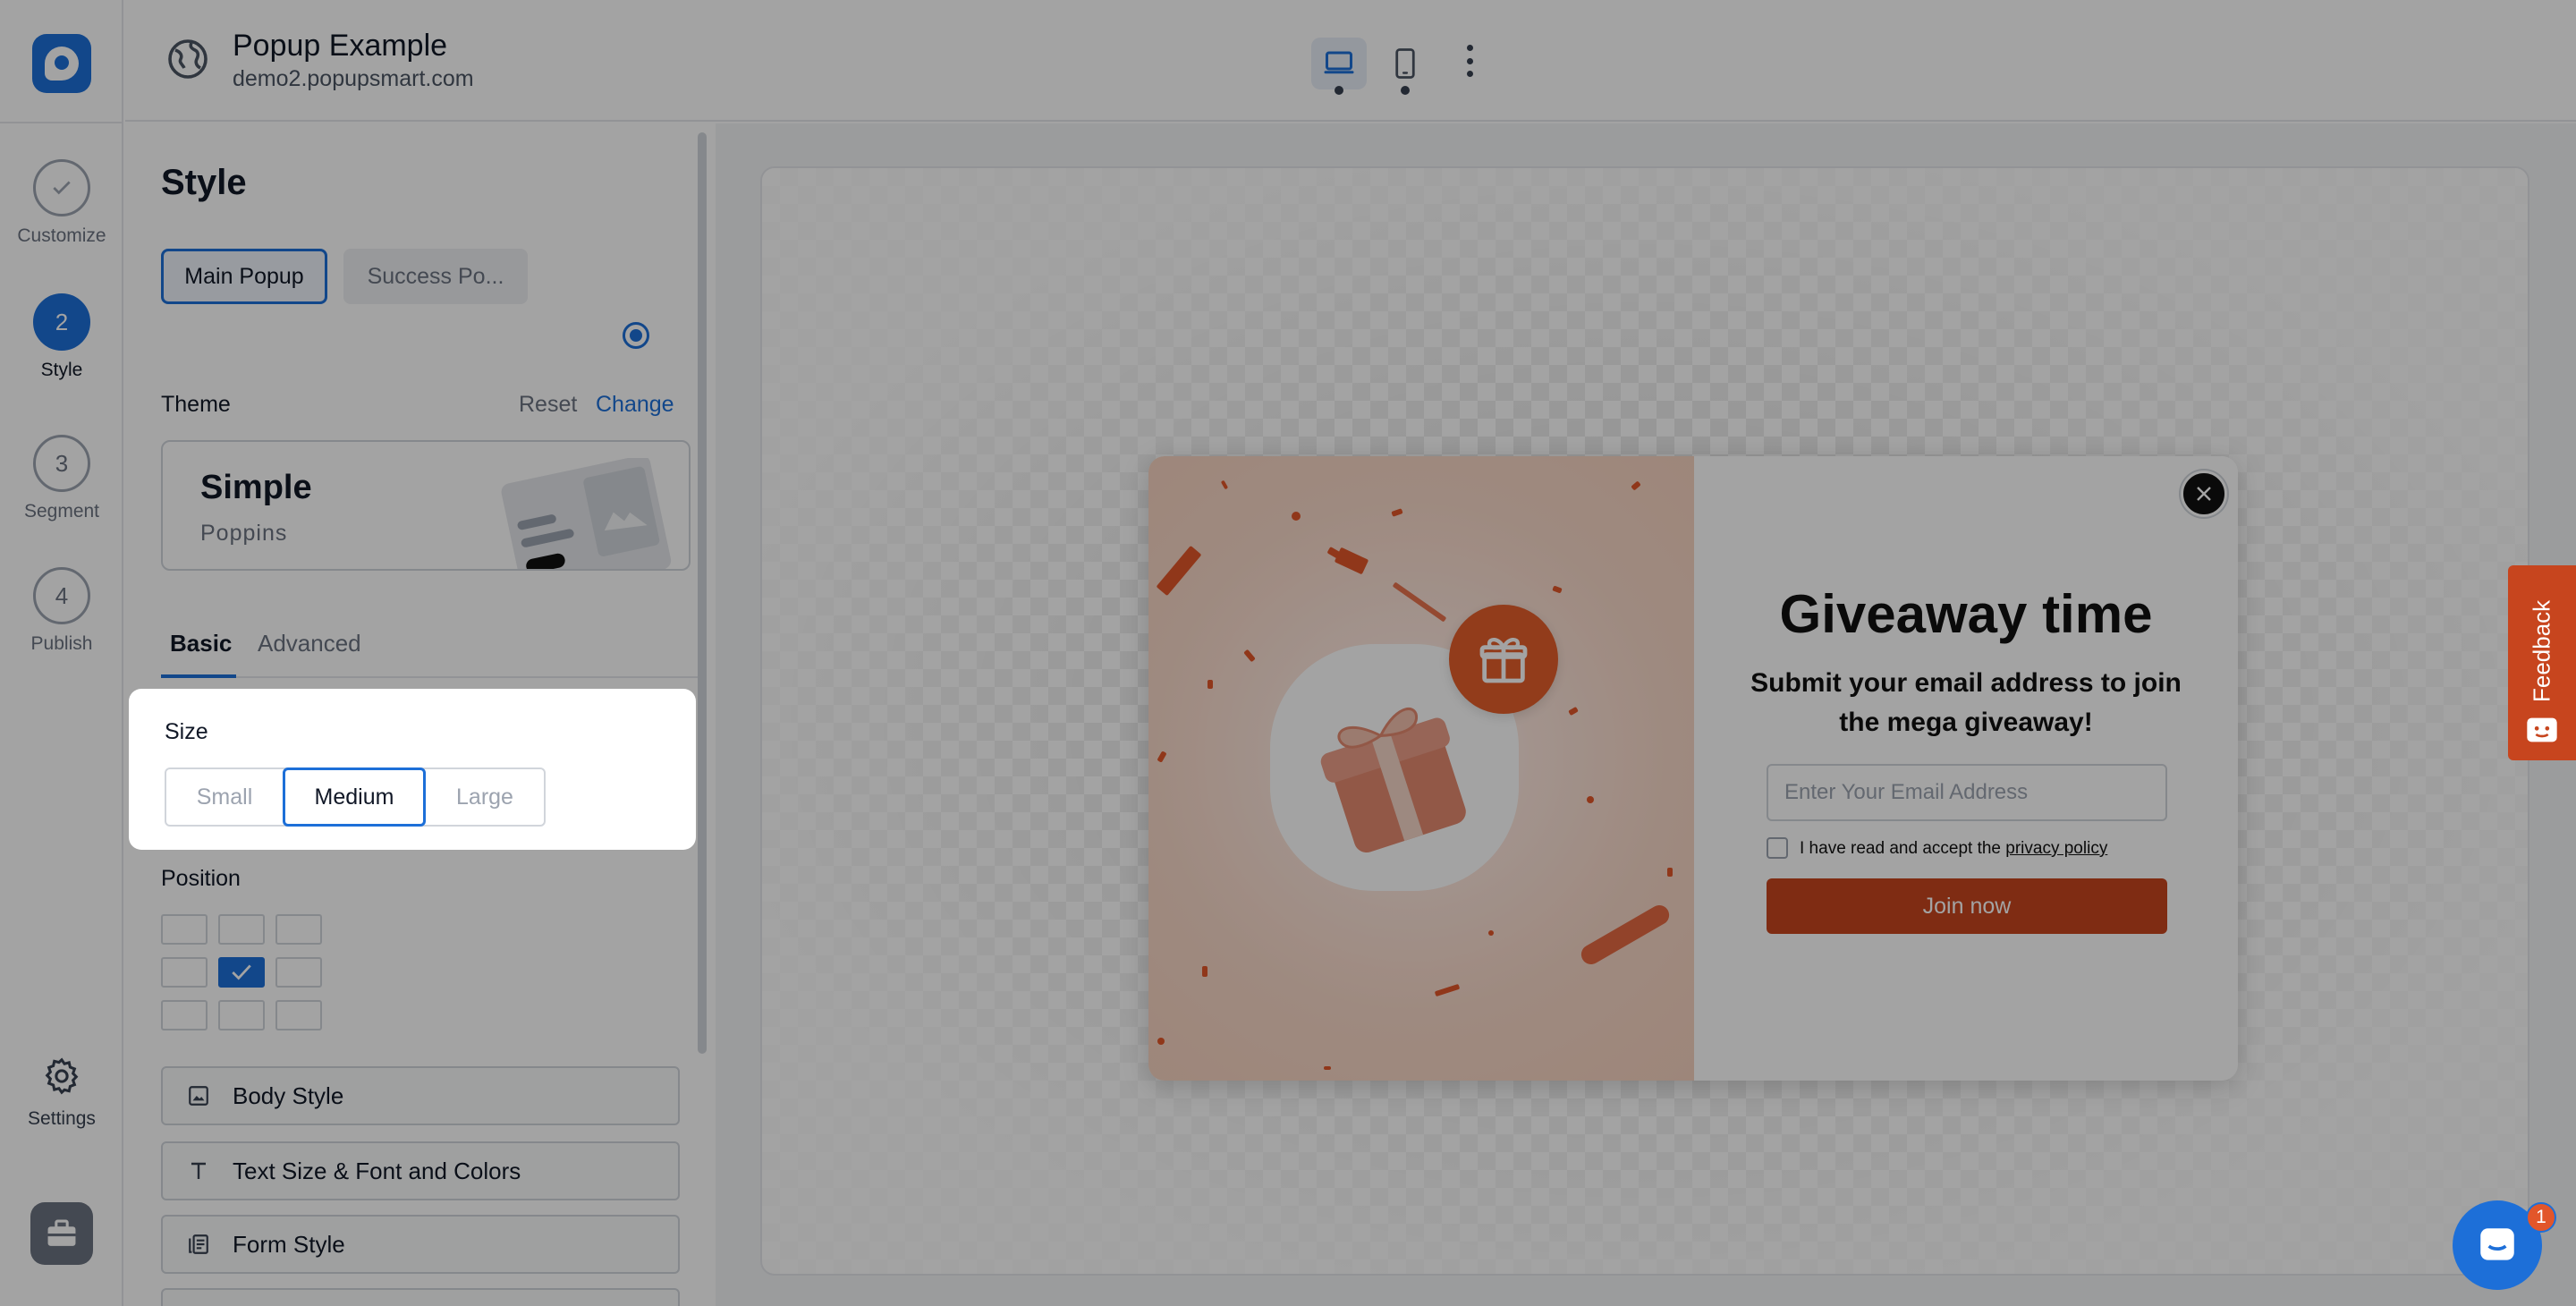 This screenshot has width=2576, height=1306. Describe the element at coordinates (2541, 651) in the screenshot. I see `feedback-label: Feedback` at that location.